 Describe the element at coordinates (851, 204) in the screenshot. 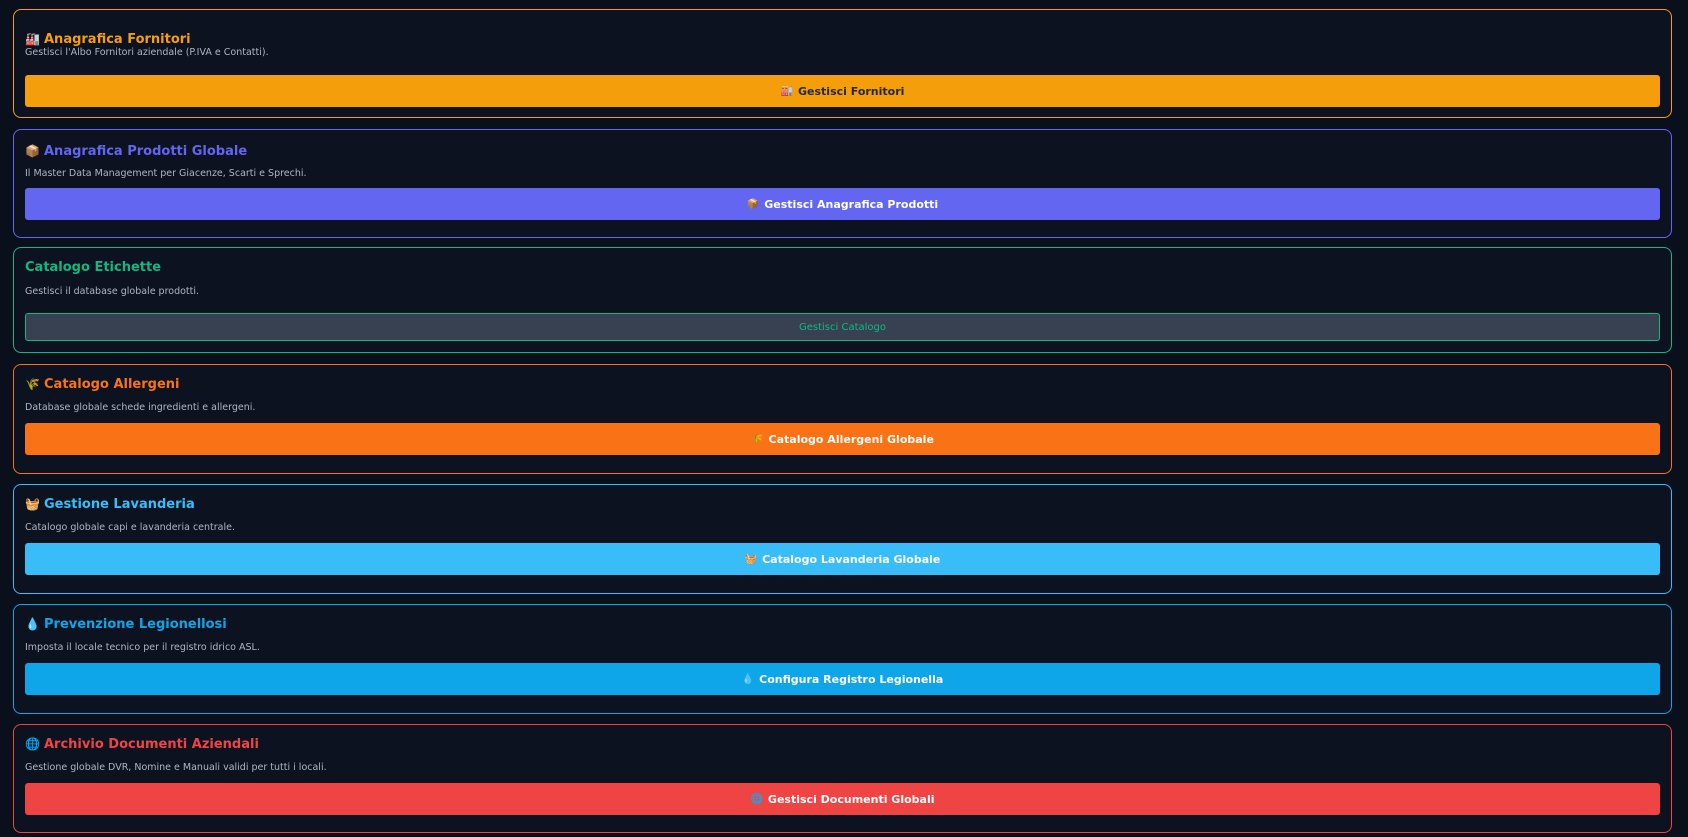

I see `gestisci-prodotti-label: Gestisci Anagrafica Prodotti` at that location.